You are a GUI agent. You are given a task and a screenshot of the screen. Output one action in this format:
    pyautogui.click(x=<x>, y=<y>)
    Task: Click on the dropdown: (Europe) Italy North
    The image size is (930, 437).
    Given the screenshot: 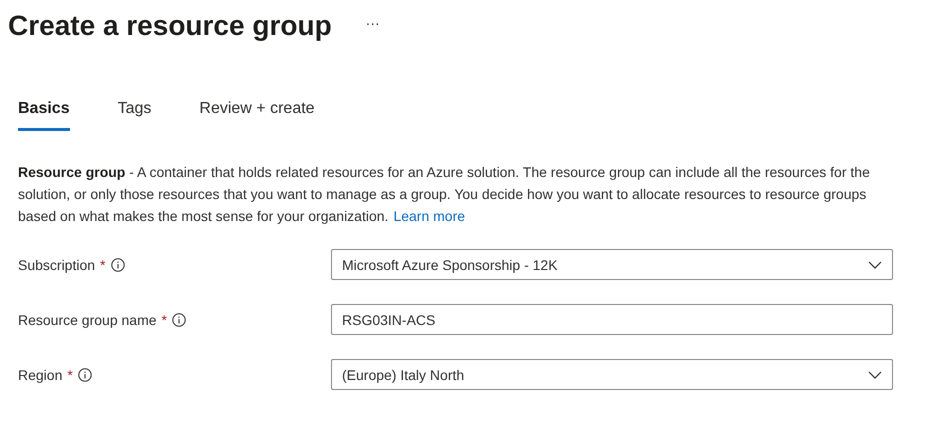 What is the action you would take?
    pyautogui.click(x=612, y=374)
    